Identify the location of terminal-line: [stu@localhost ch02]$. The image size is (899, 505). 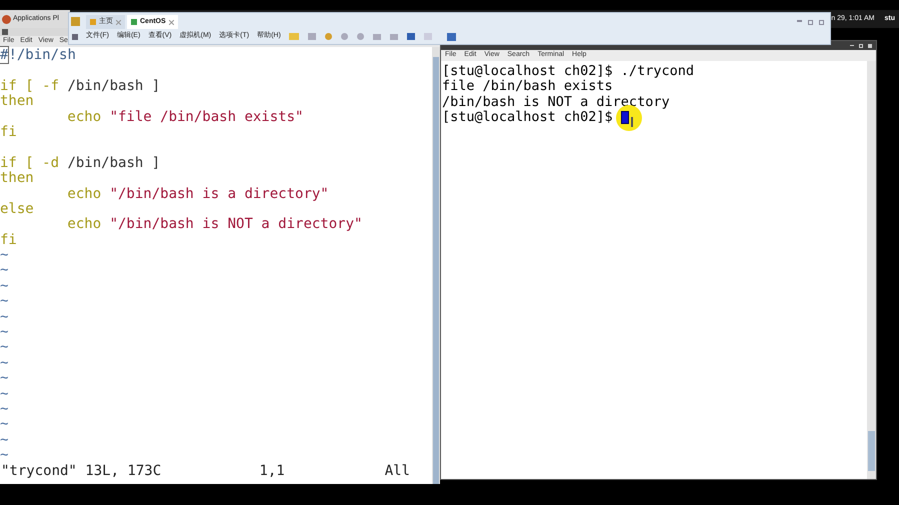
(528, 118).